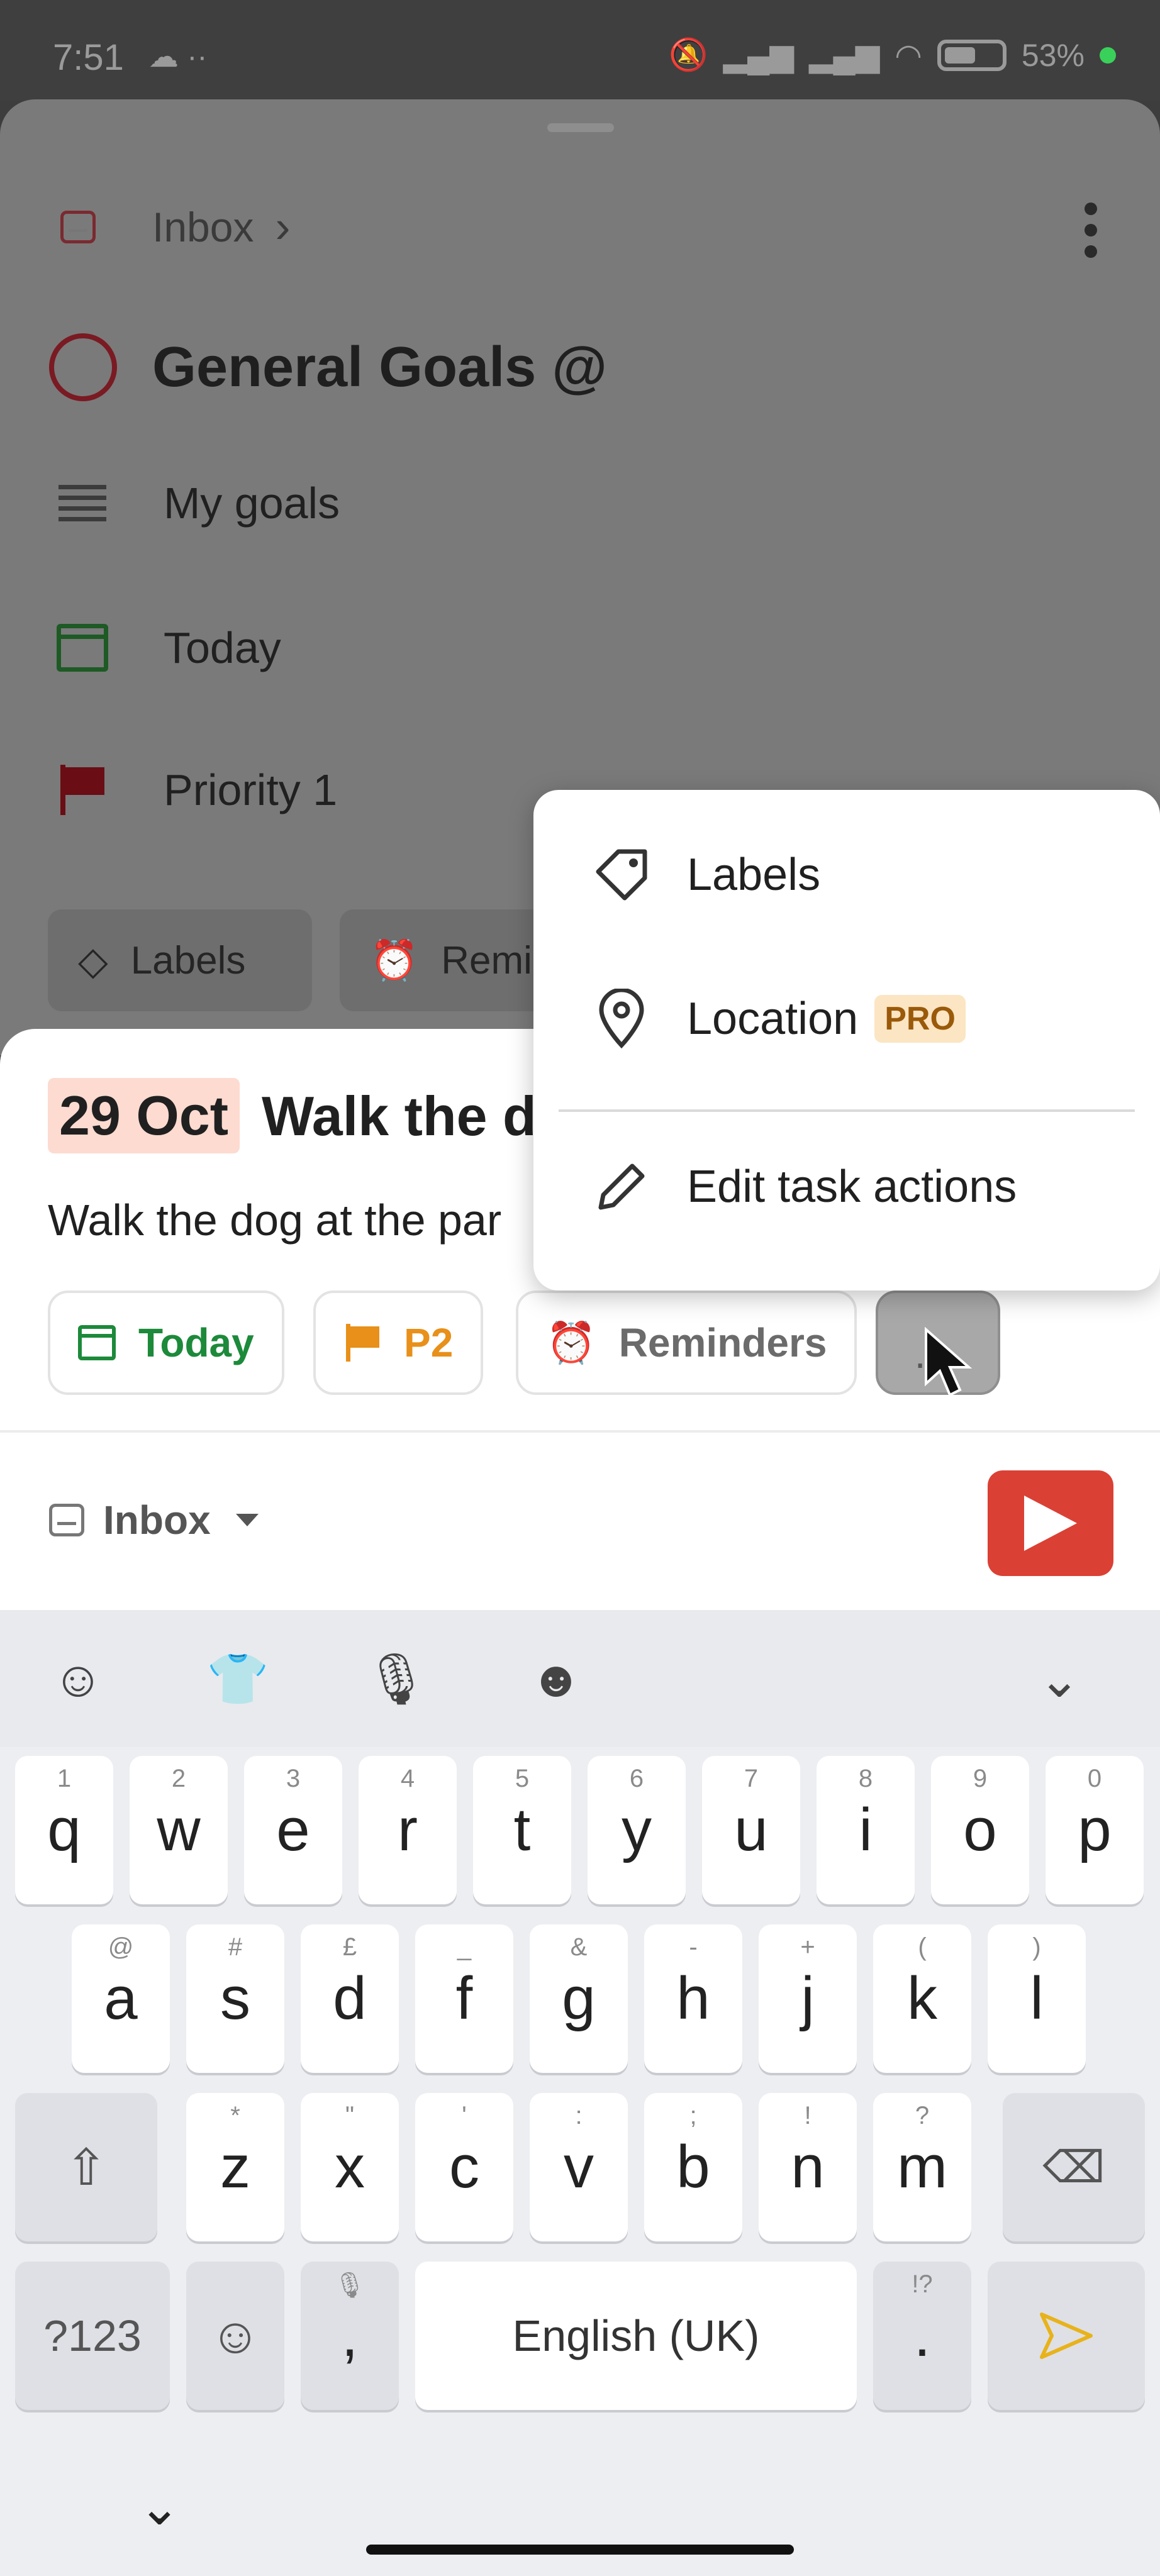 The image size is (1160, 2576). I want to click on key-t: 5t, so click(522, 1830).